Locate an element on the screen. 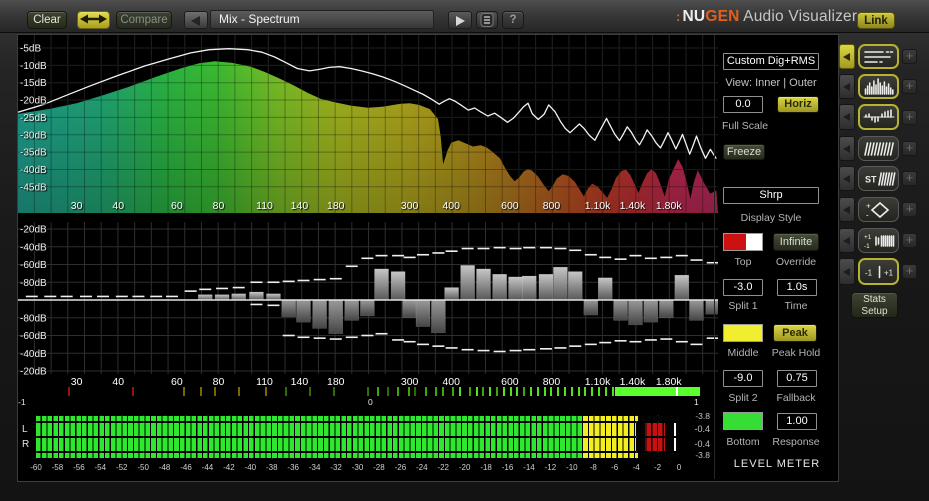 The height and width of the screenshot is (501, 929). middle-color-swatch is located at coordinates (743, 333).